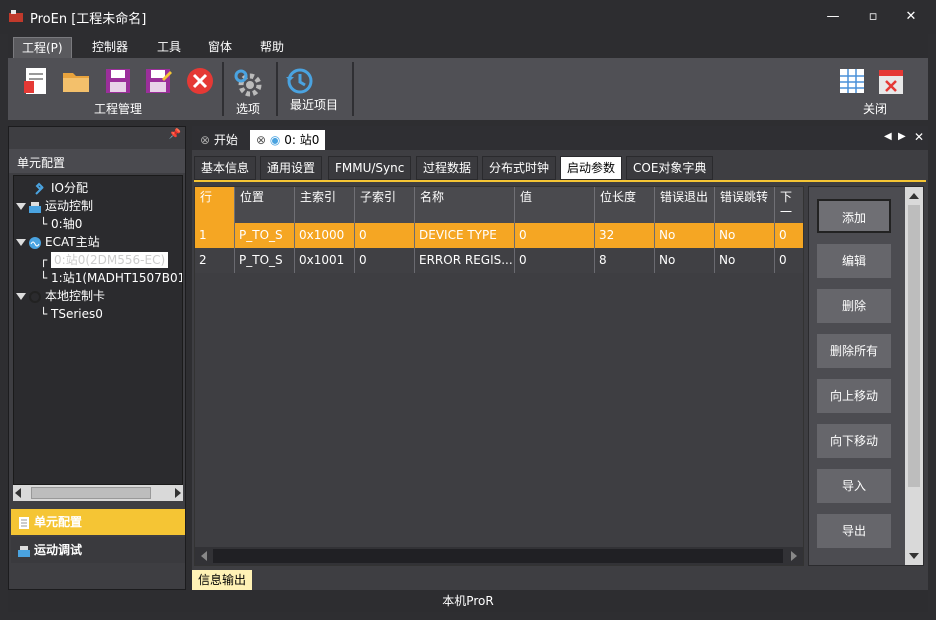 This screenshot has height=620, width=936. What do you see at coordinates (291, 168) in the screenshot?
I see `tab-general: 通用设置` at bounding box center [291, 168].